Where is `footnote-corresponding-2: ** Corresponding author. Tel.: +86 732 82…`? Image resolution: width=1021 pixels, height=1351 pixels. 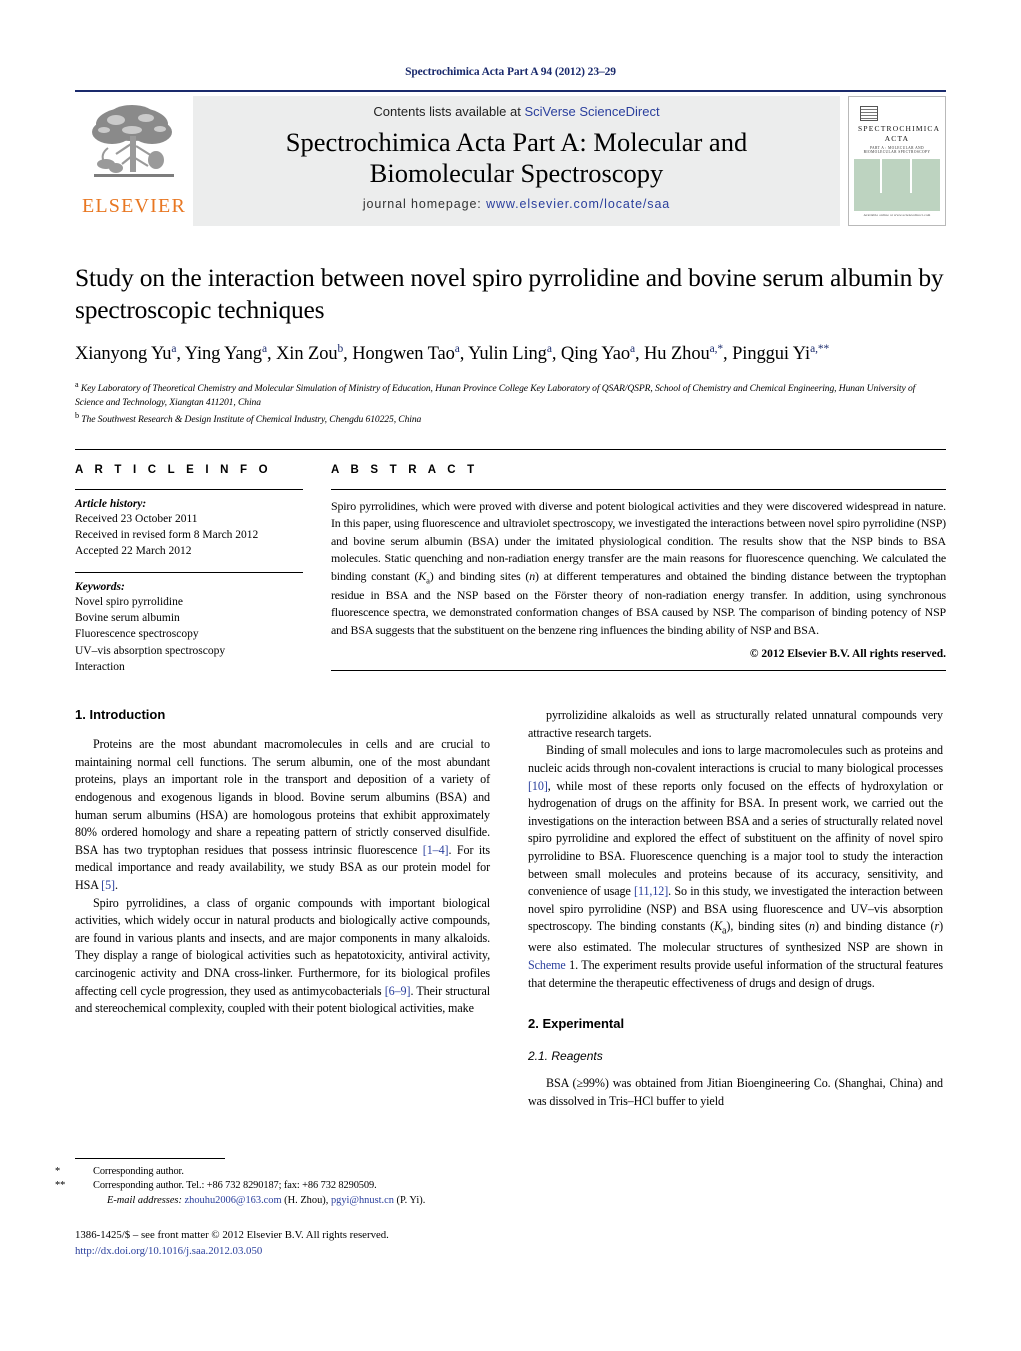 footnote-corresponding-2: ** Corresponding author. Tel.: +86 732 82… is located at coordinates (272, 1186).